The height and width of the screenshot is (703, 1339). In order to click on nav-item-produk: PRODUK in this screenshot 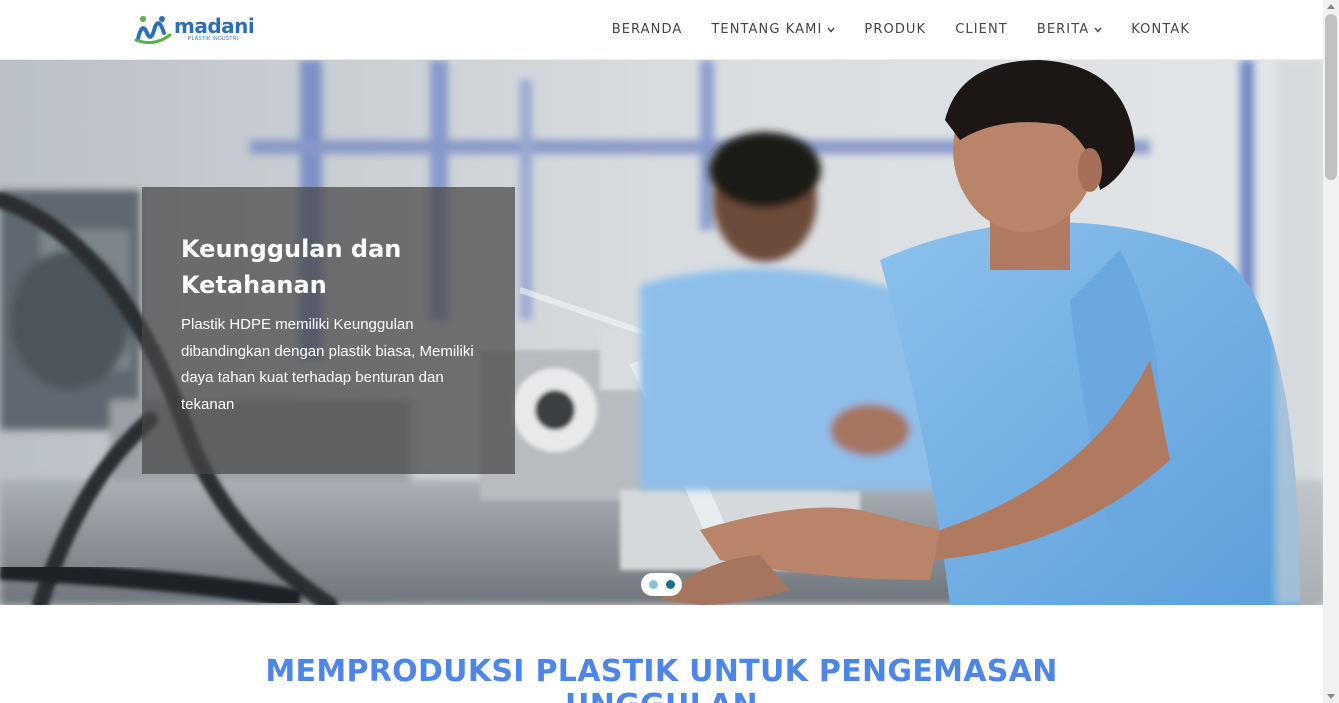, I will do `click(895, 29)`.